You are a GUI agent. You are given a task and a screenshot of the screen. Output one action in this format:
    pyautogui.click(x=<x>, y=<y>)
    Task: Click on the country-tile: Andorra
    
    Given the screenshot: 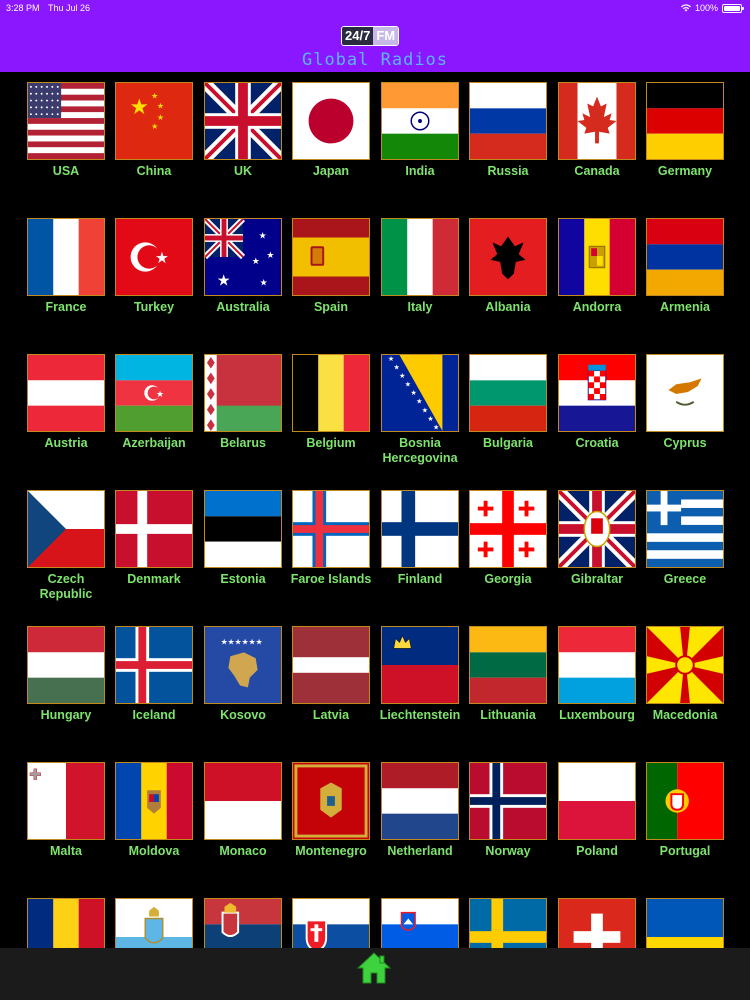 What is the action you would take?
    pyautogui.click(x=597, y=266)
    